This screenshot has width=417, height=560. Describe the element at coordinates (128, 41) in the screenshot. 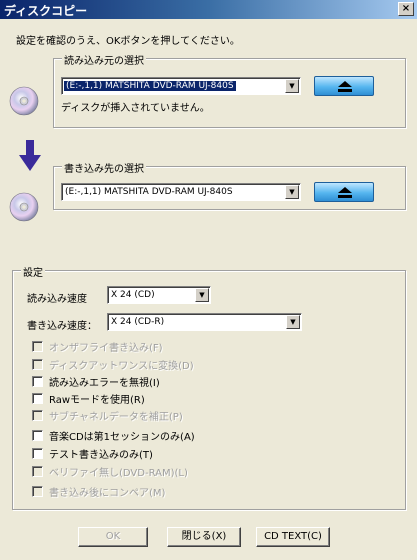

I see `instruction-text: 設定を確認のうえ、OKボタンを押してください。` at that location.